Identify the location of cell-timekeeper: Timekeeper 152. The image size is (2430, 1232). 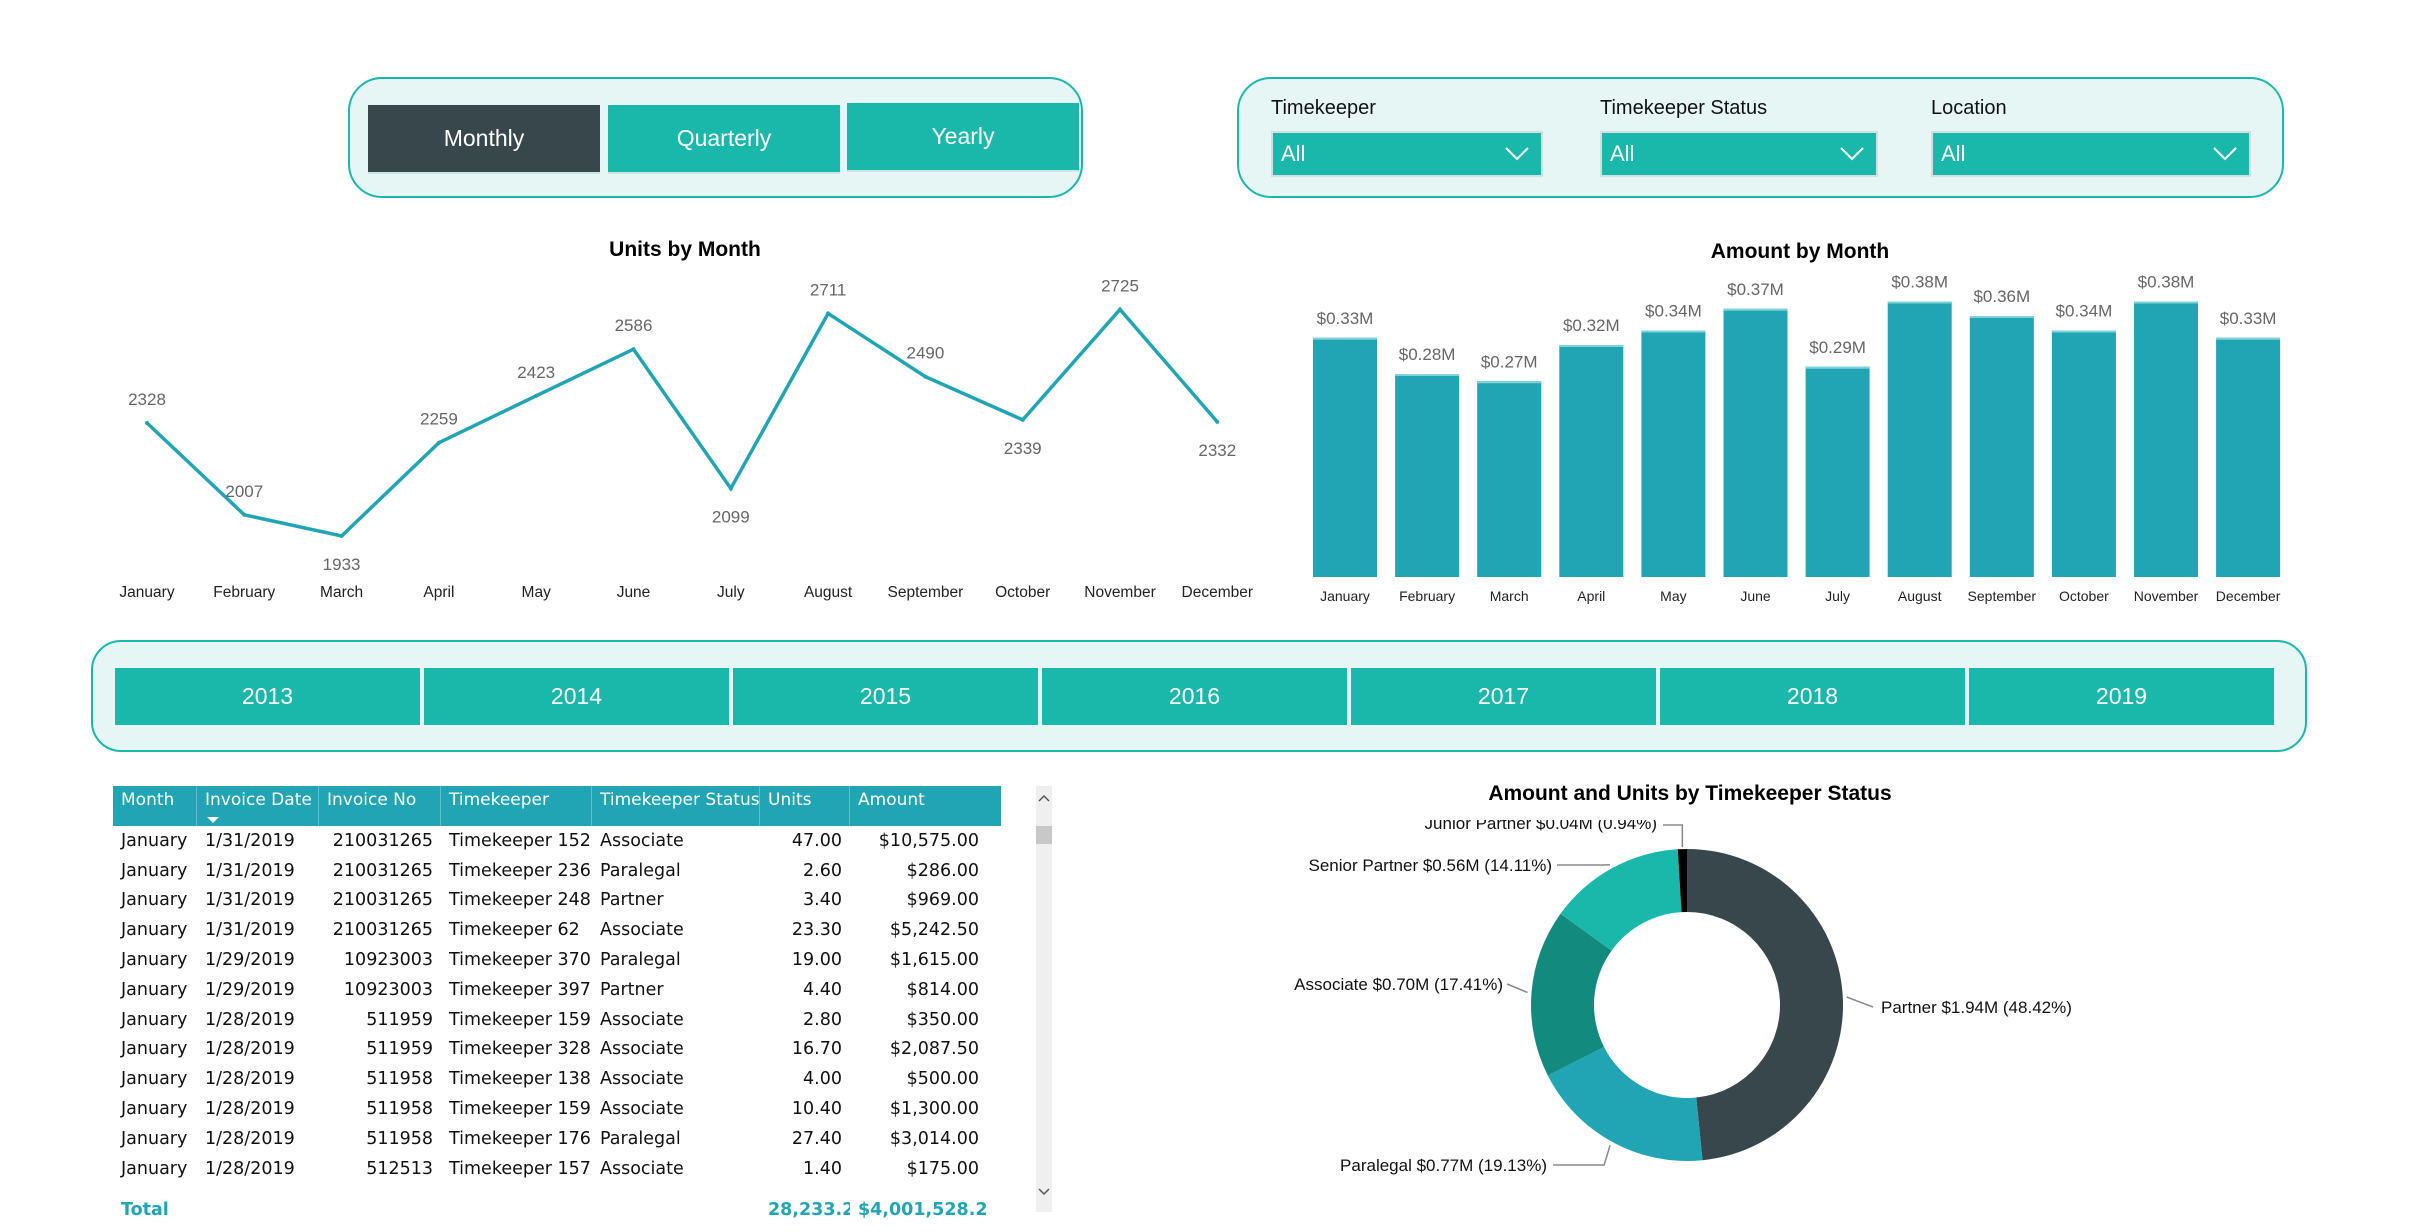
(520, 840).